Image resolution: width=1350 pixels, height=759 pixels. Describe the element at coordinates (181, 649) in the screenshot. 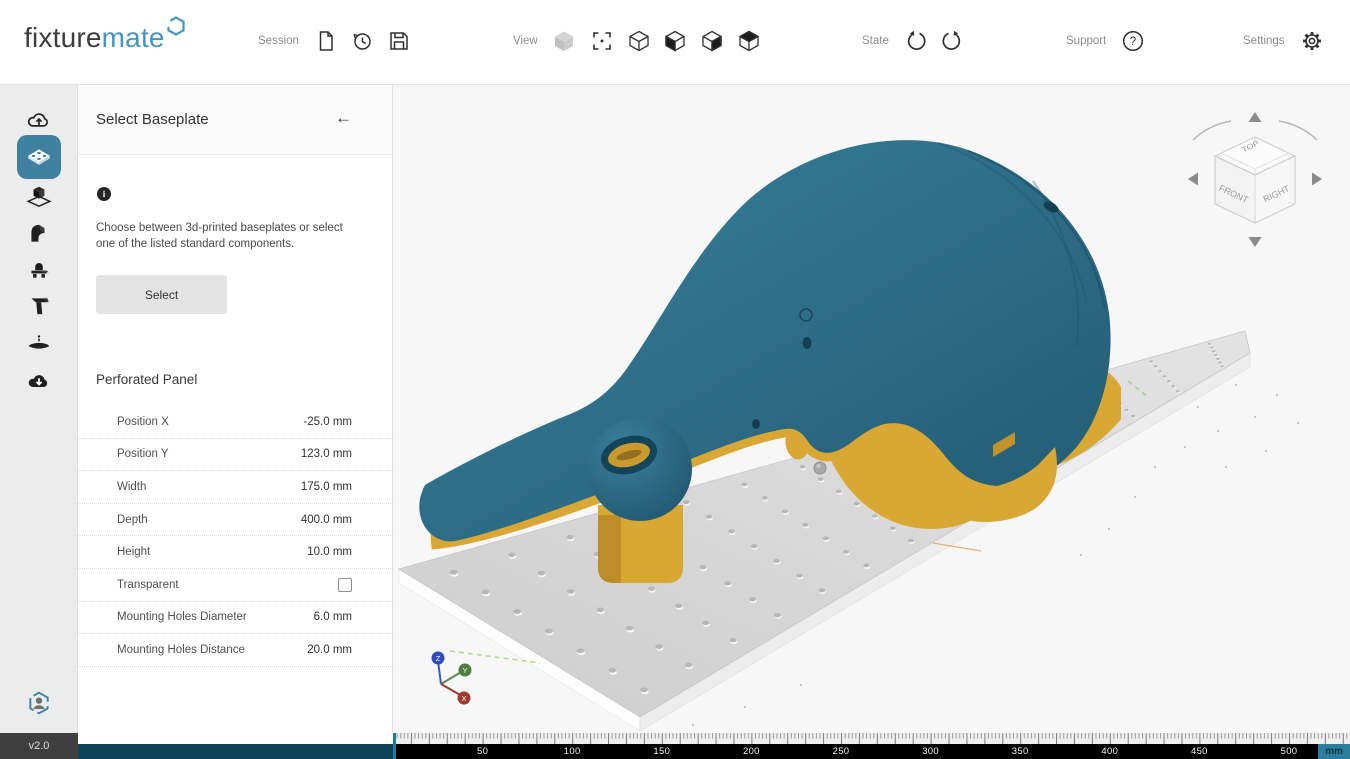

I see `property-label: Mounting Holes Distance` at that location.